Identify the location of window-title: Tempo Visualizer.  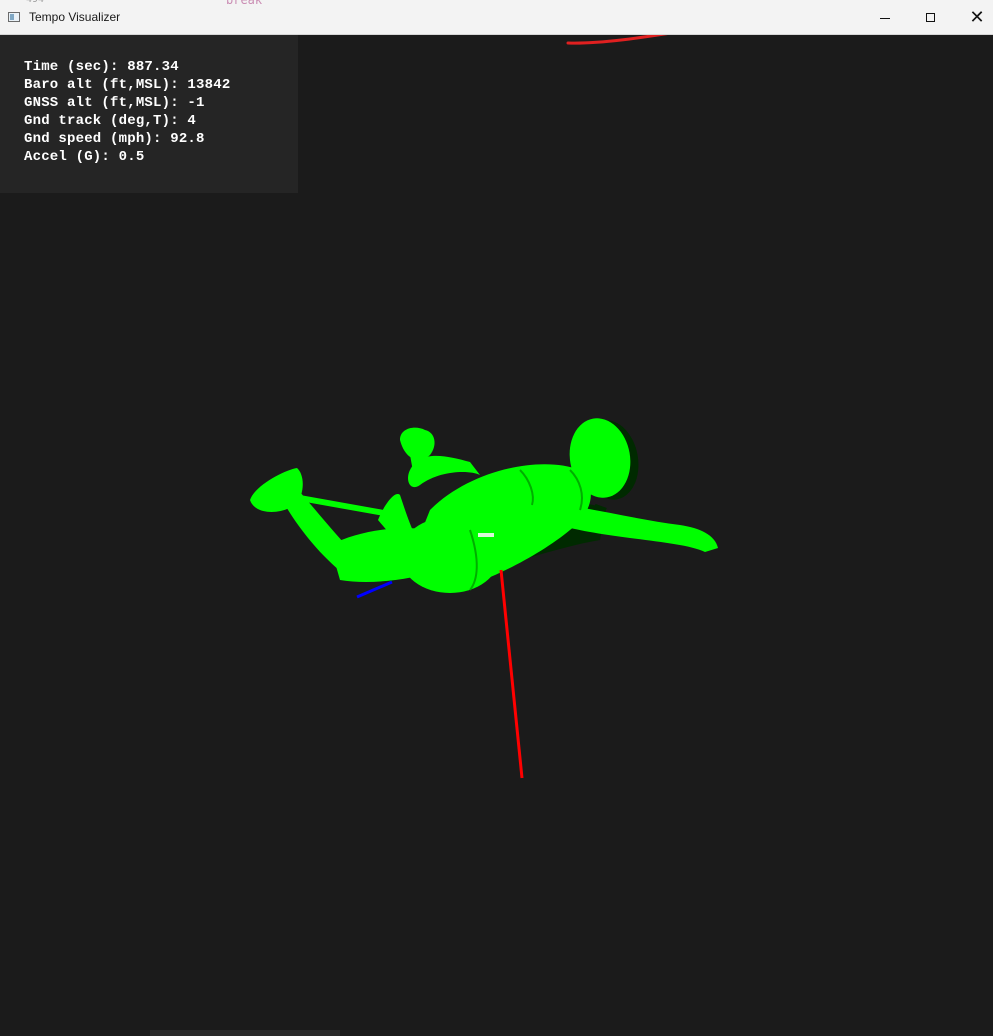
(75, 17).